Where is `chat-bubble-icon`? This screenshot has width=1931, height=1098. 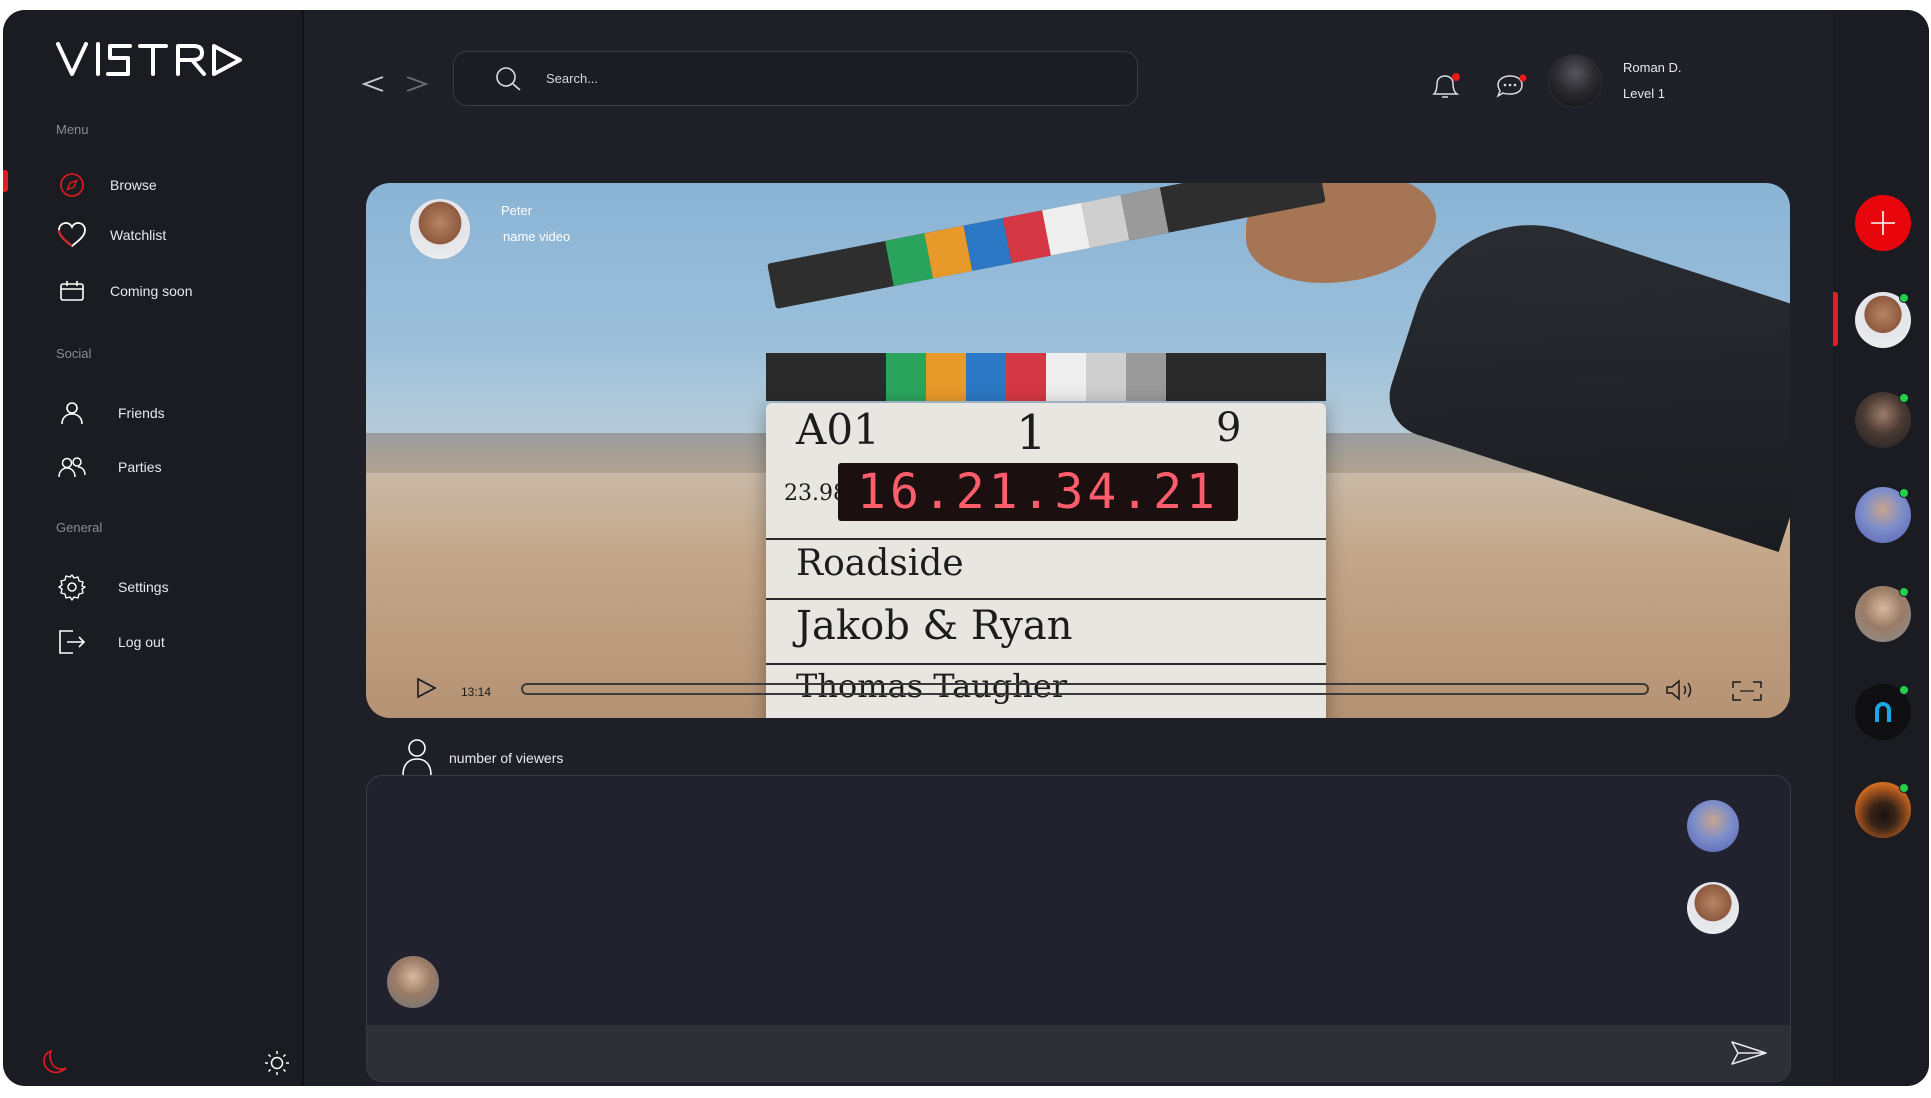
chat-bubble-icon is located at coordinates (1511, 86).